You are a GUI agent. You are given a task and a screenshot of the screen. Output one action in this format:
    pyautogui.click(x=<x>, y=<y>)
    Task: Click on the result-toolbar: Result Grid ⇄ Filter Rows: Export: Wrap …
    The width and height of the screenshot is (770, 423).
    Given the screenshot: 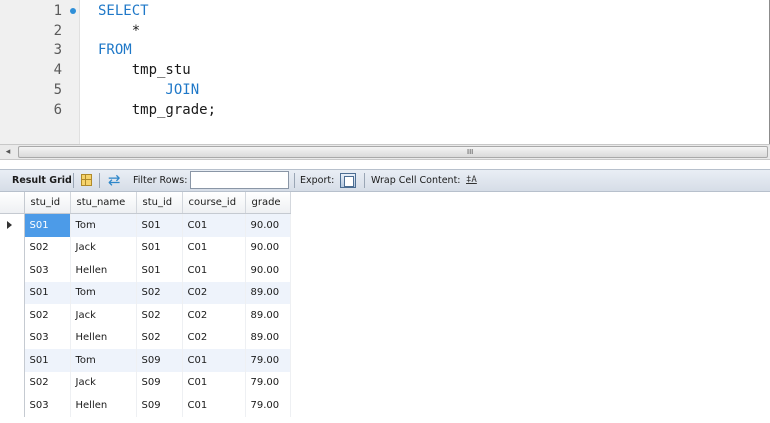 What is the action you would take?
    pyautogui.click(x=385, y=180)
    